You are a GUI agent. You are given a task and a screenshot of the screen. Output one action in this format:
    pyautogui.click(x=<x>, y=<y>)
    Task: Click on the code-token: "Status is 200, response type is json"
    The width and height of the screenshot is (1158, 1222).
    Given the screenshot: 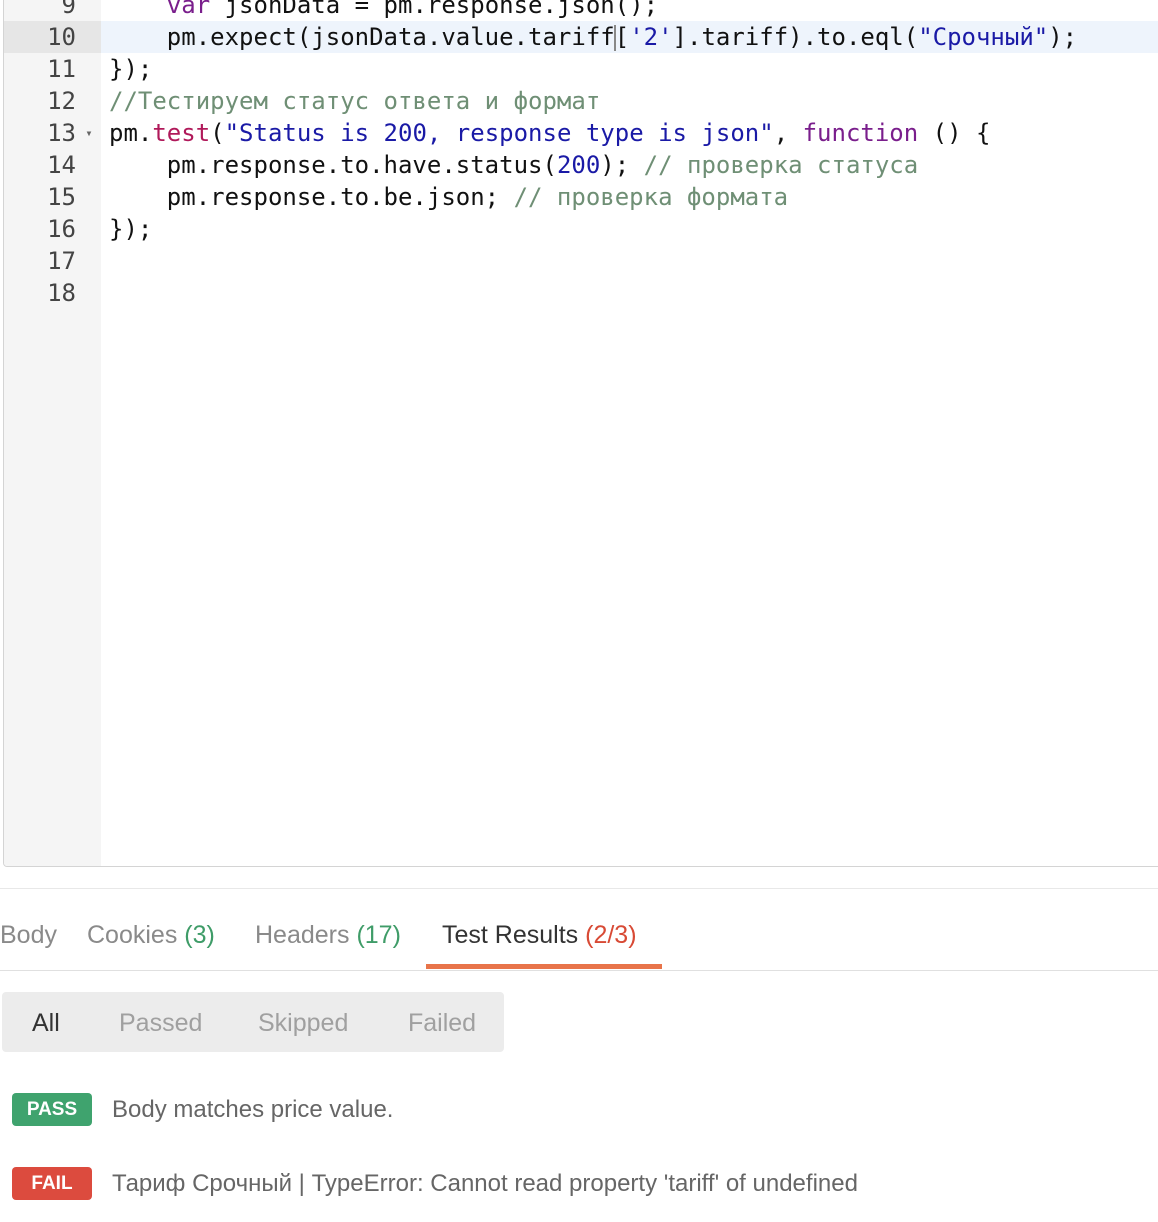 What is the action you would take?
    pyautogui.click(x=499, y=133)
    